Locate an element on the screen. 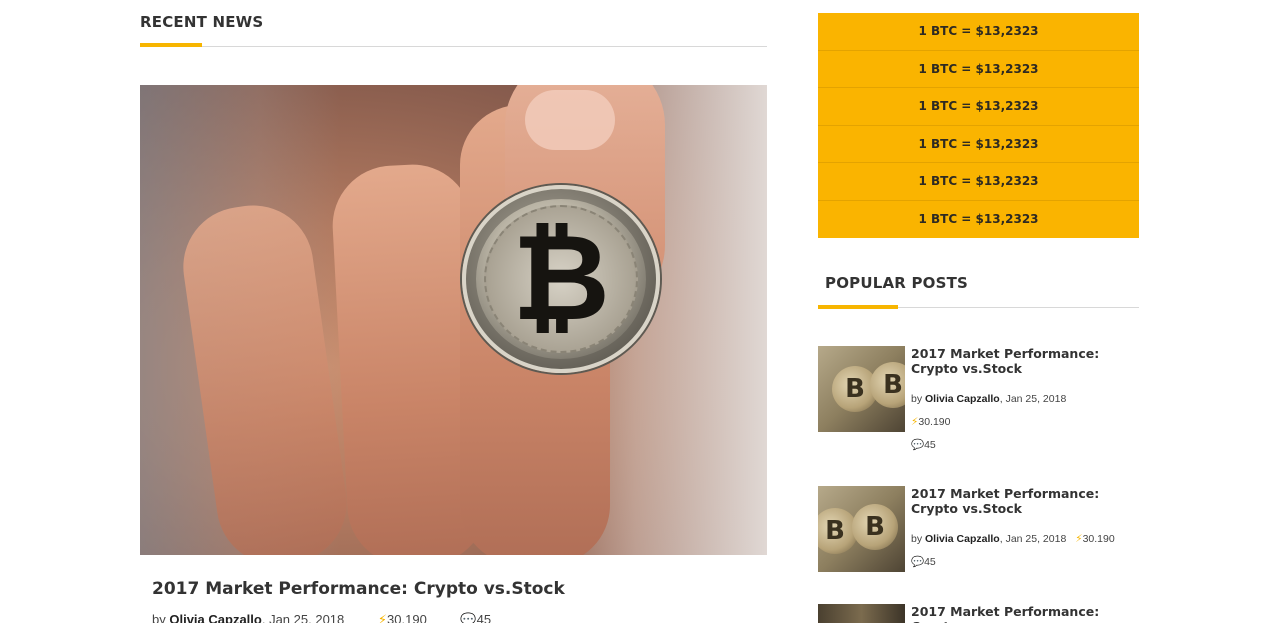  post-byline: by Olivia Capzallo, Jan 25, 2018 is located at coordinates (989, 399).